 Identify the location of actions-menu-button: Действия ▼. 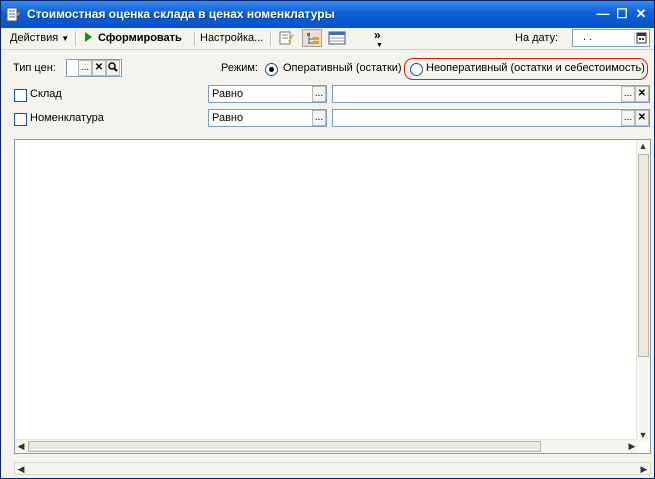
(39, 38).